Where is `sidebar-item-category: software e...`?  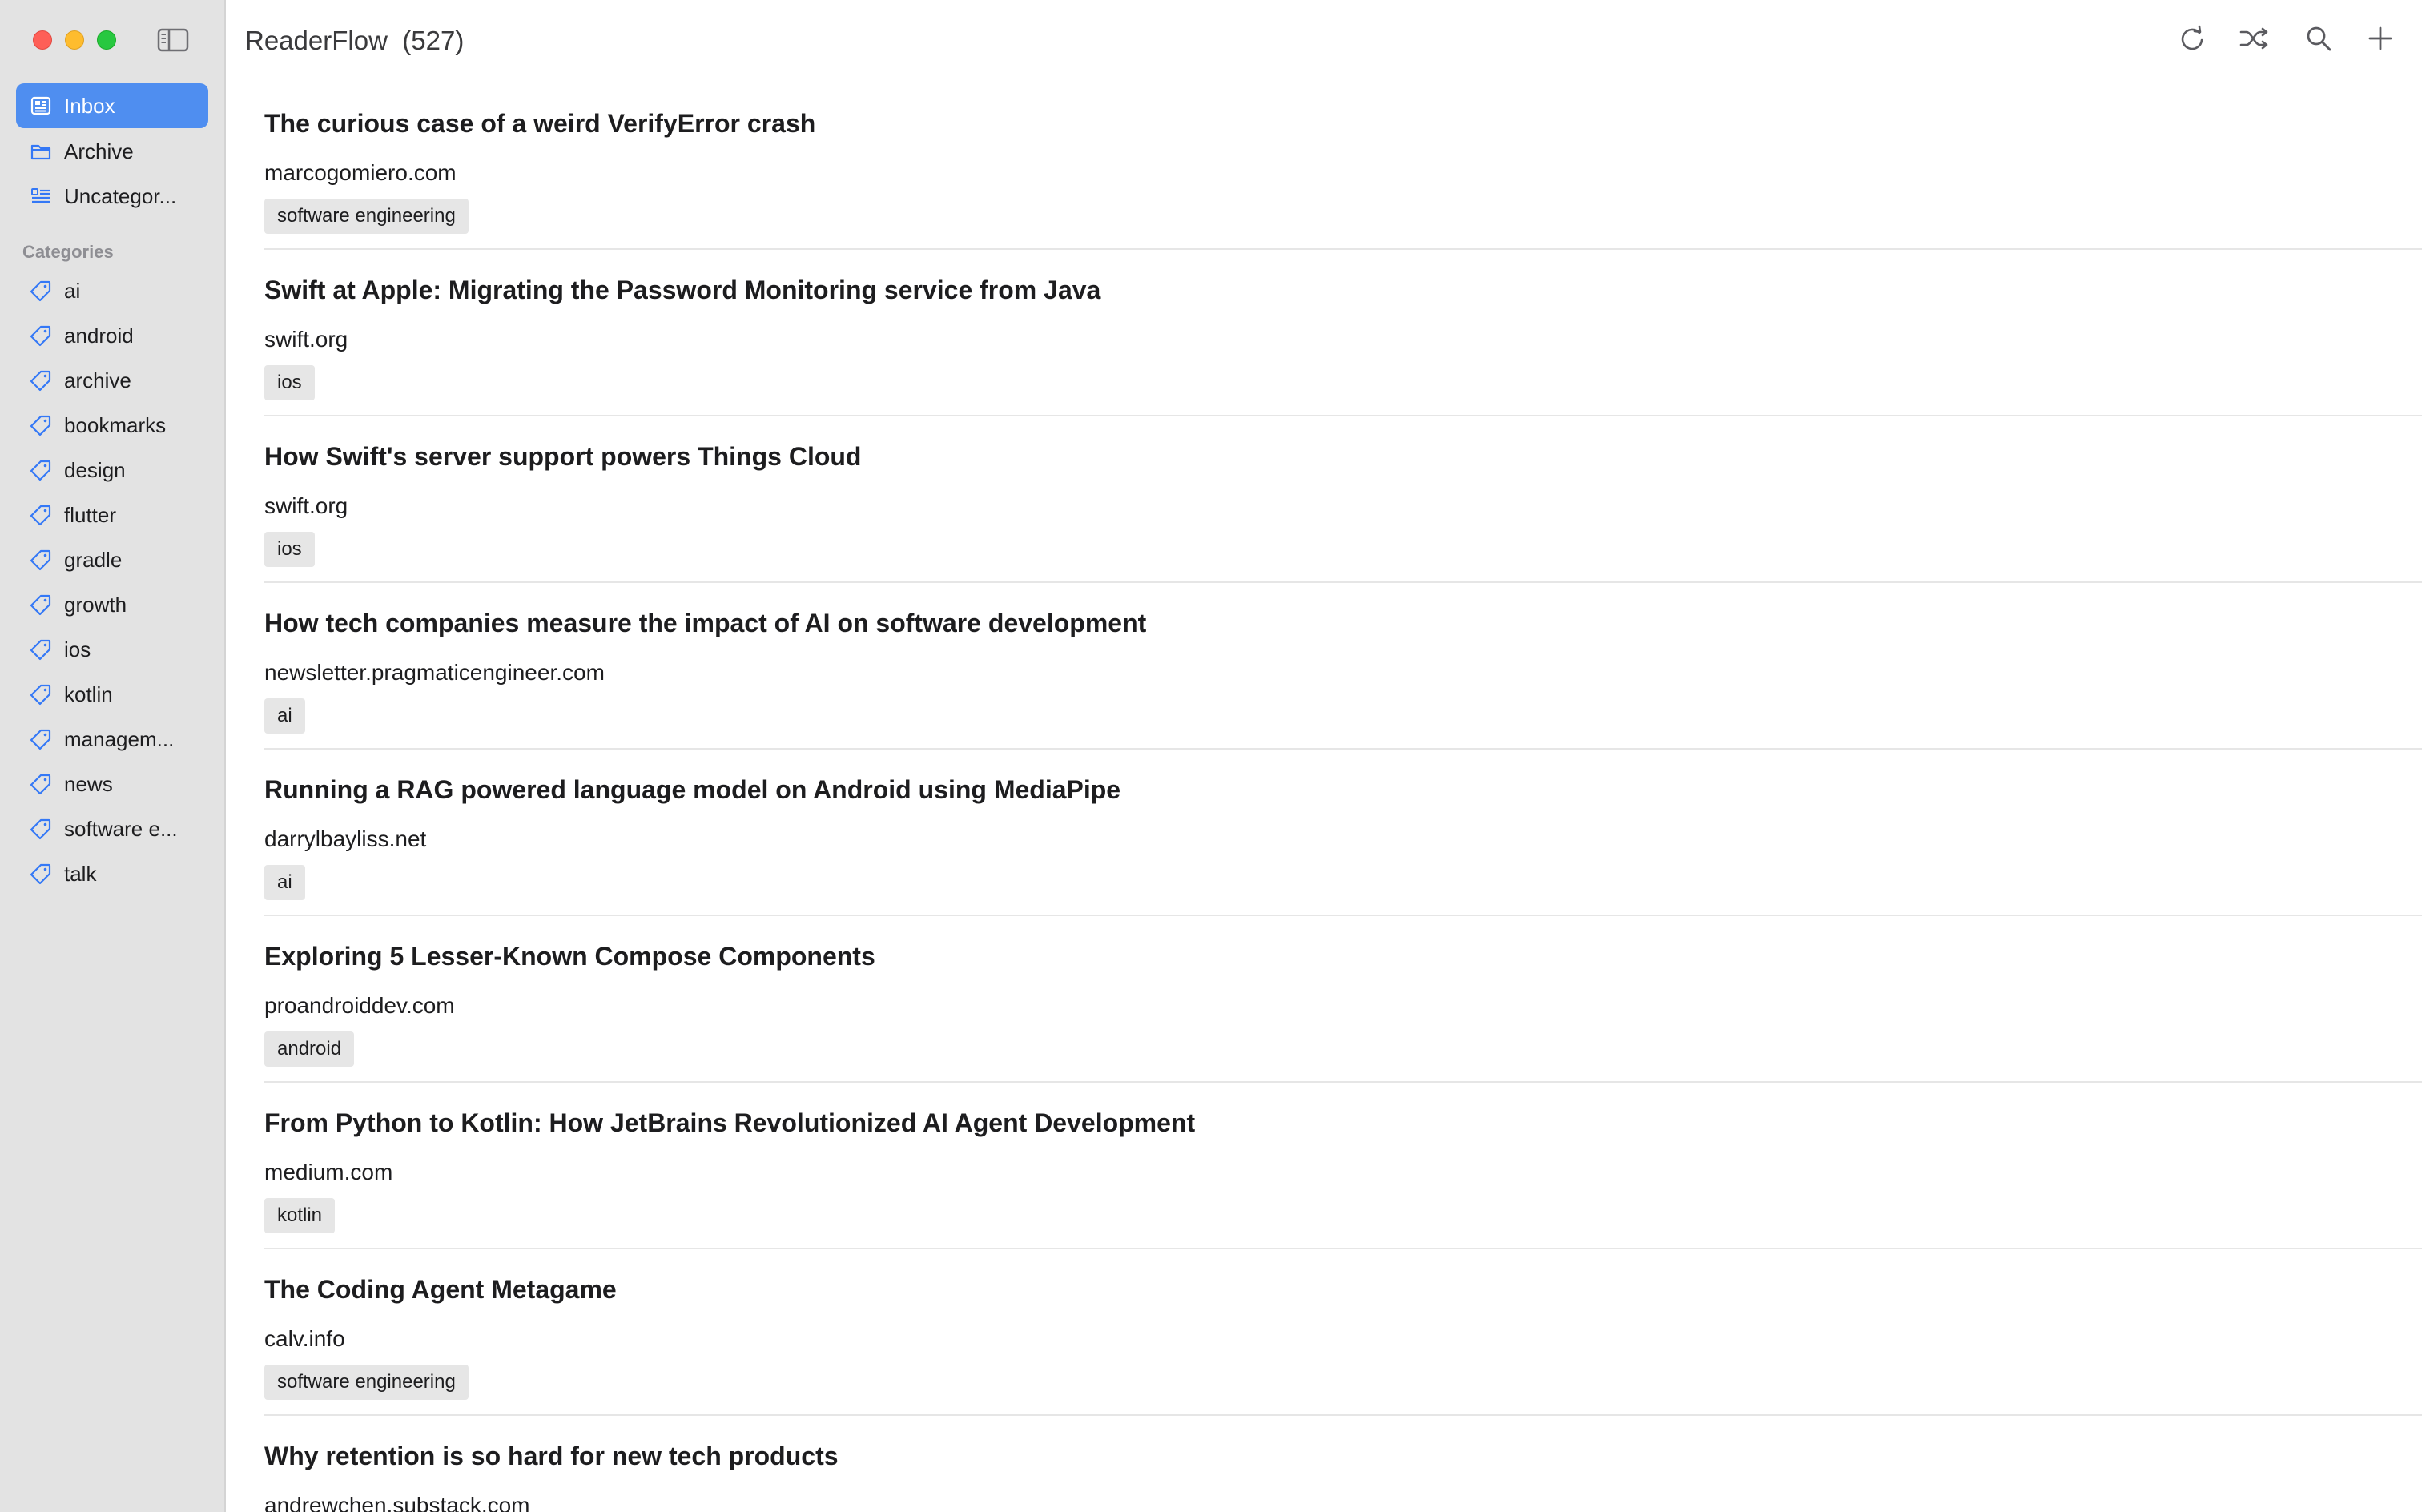
sidebar-item-category: software e... is located at coordinates (112, 829).